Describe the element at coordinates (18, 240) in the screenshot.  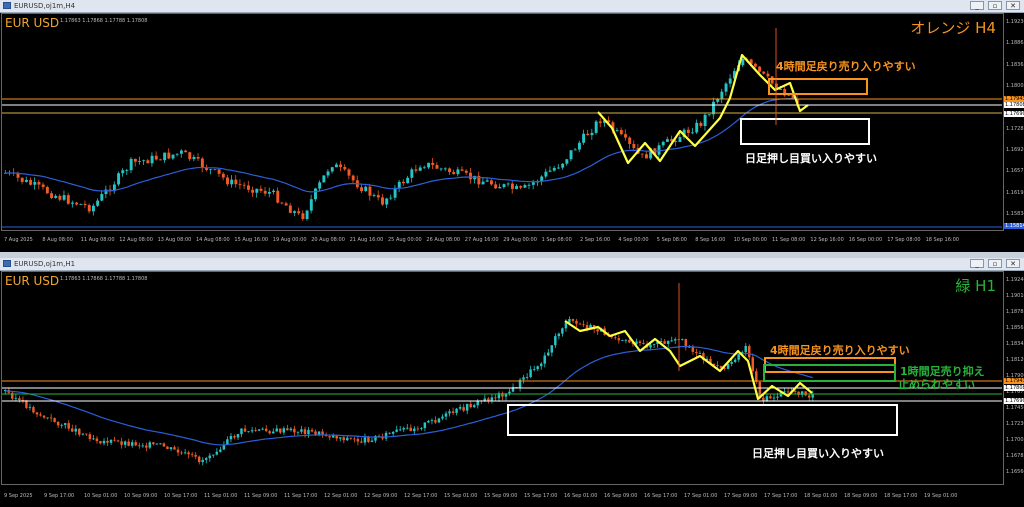
I see `time-tick-label: 7 Aug 2025` at that location.